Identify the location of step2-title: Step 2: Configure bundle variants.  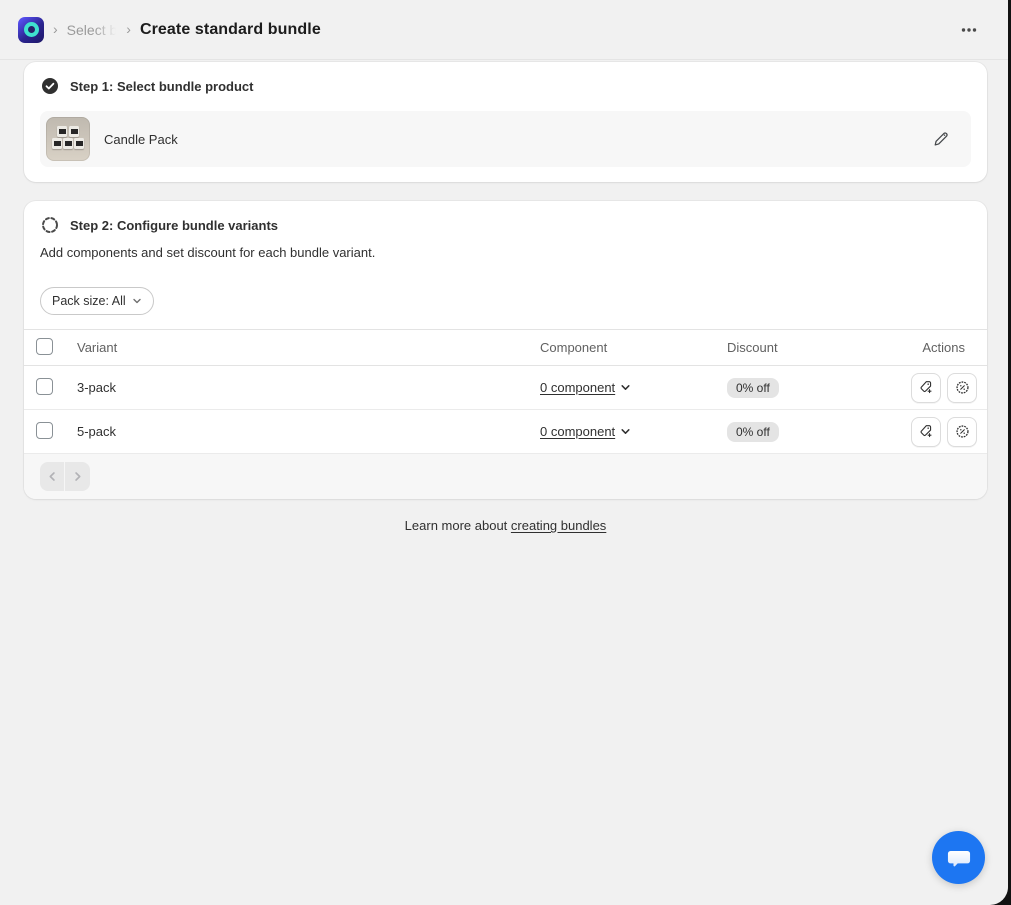
(174, 225).